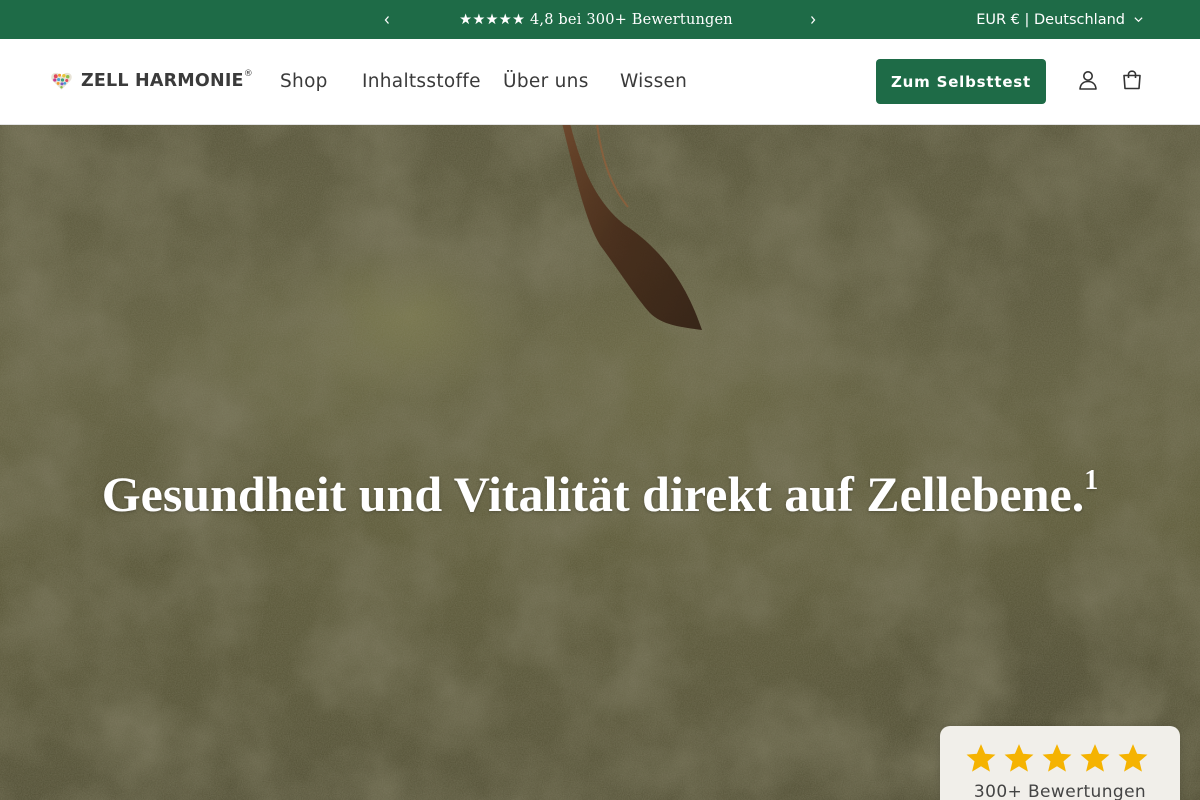  Describe the element at coordinates (1050, 19) in the screenshot. I see `locale-label: EUR € | Deutschland` at that location.